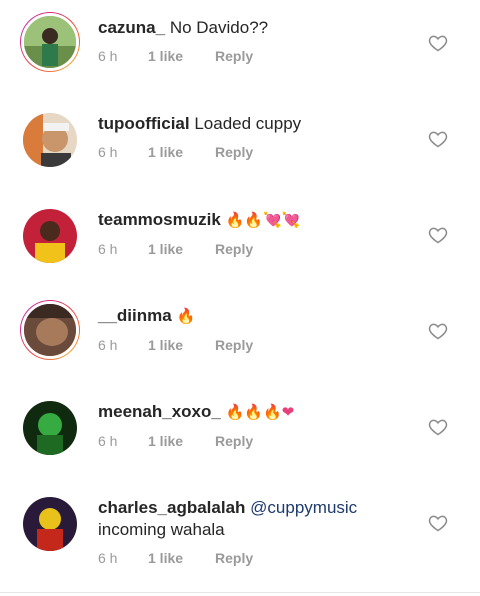  Describe the element at coordinates (144, 123) in the screenshot. I see `comment-username: tupoofficial` at that location.